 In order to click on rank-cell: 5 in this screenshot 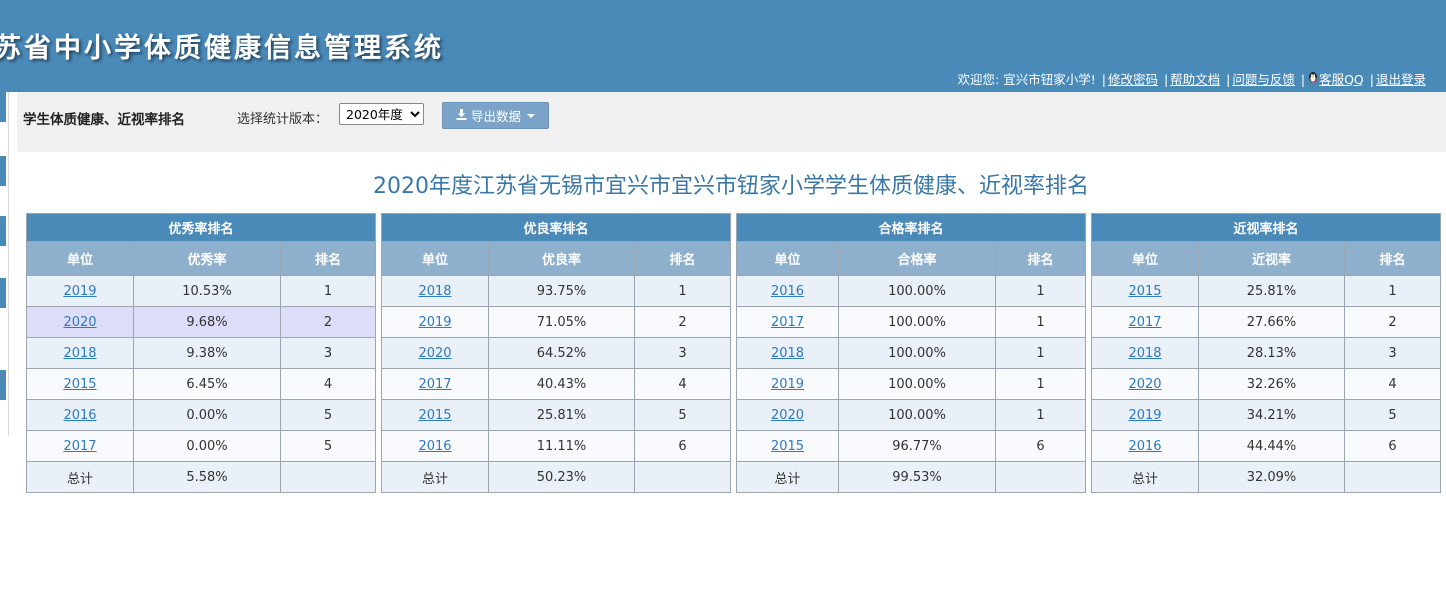, I will do `click(328, 415)`.